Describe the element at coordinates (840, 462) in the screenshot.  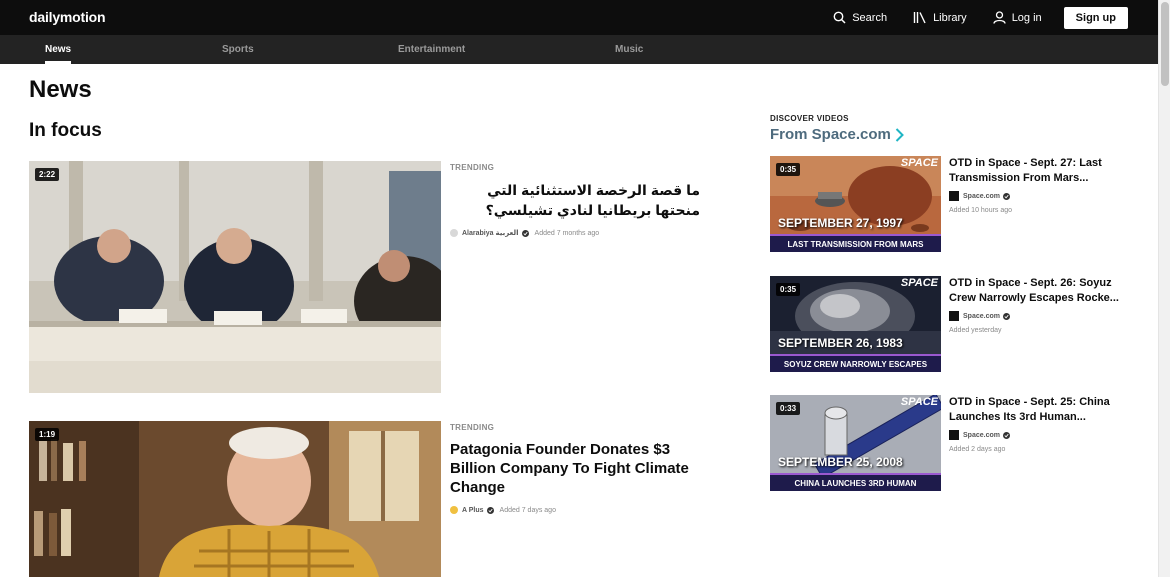
I see `thumbnail-date: SEPTEMBER 25, 2008` at that location.